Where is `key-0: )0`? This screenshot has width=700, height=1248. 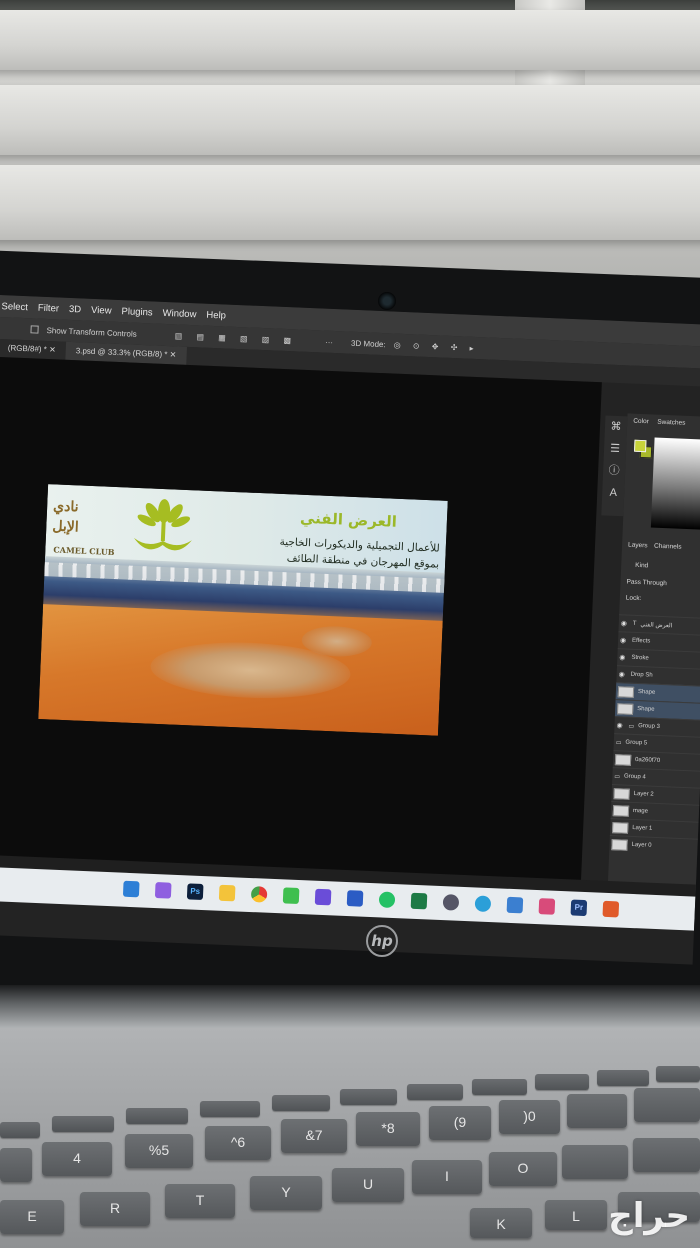 key-0: )0 is located at coordinates (529, 1117).